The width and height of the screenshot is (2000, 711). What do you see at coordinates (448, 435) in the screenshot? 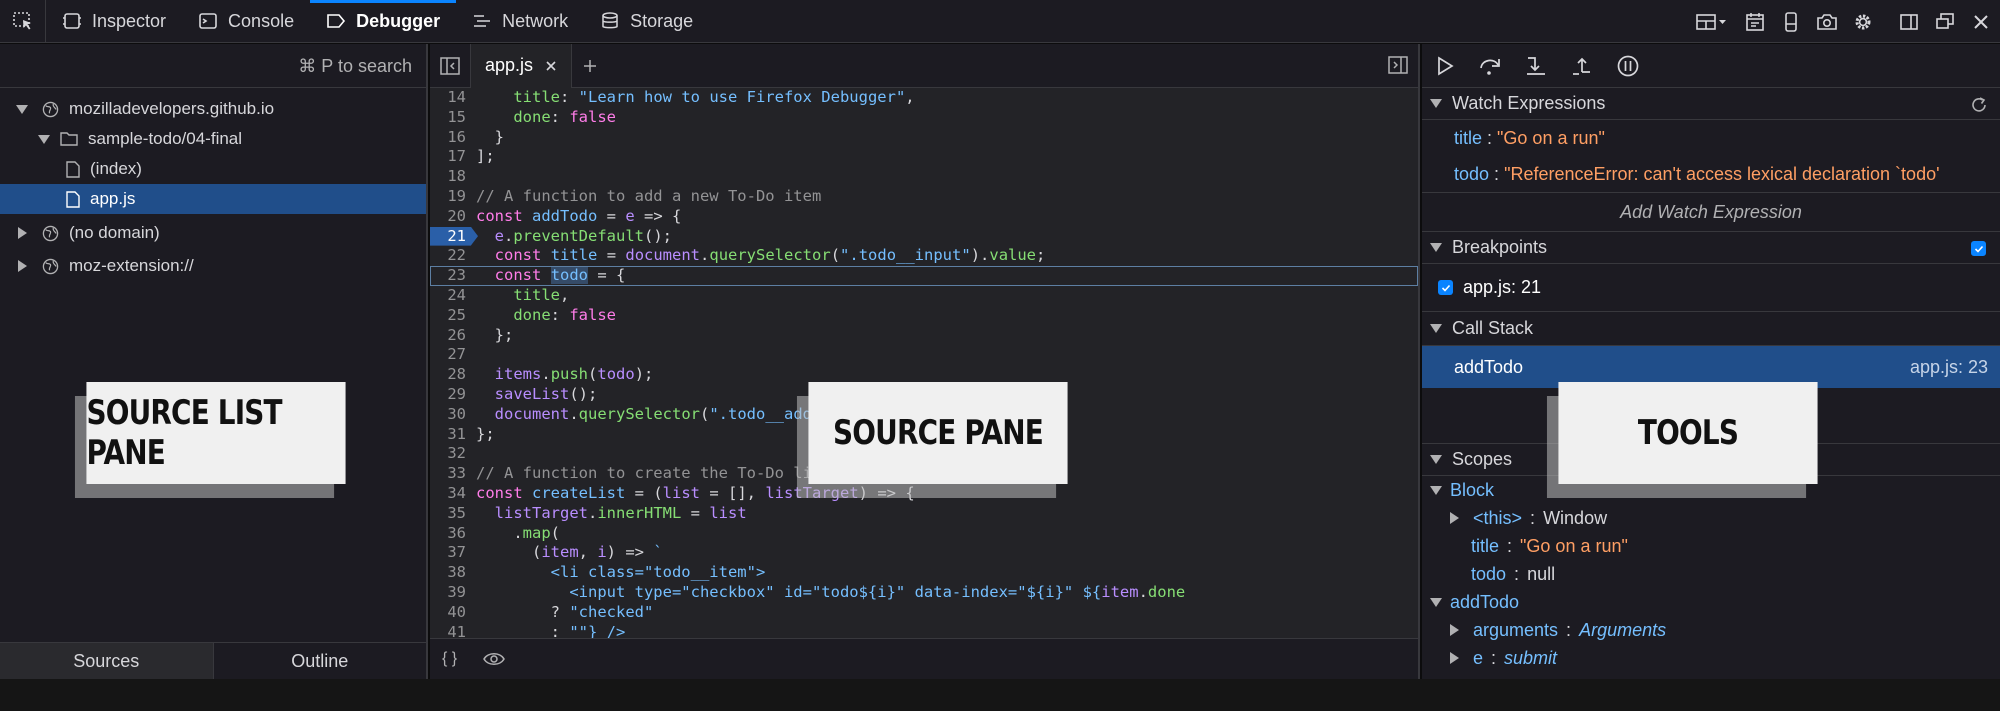
I see `line-number: 31` at bounding box center [448, 435].